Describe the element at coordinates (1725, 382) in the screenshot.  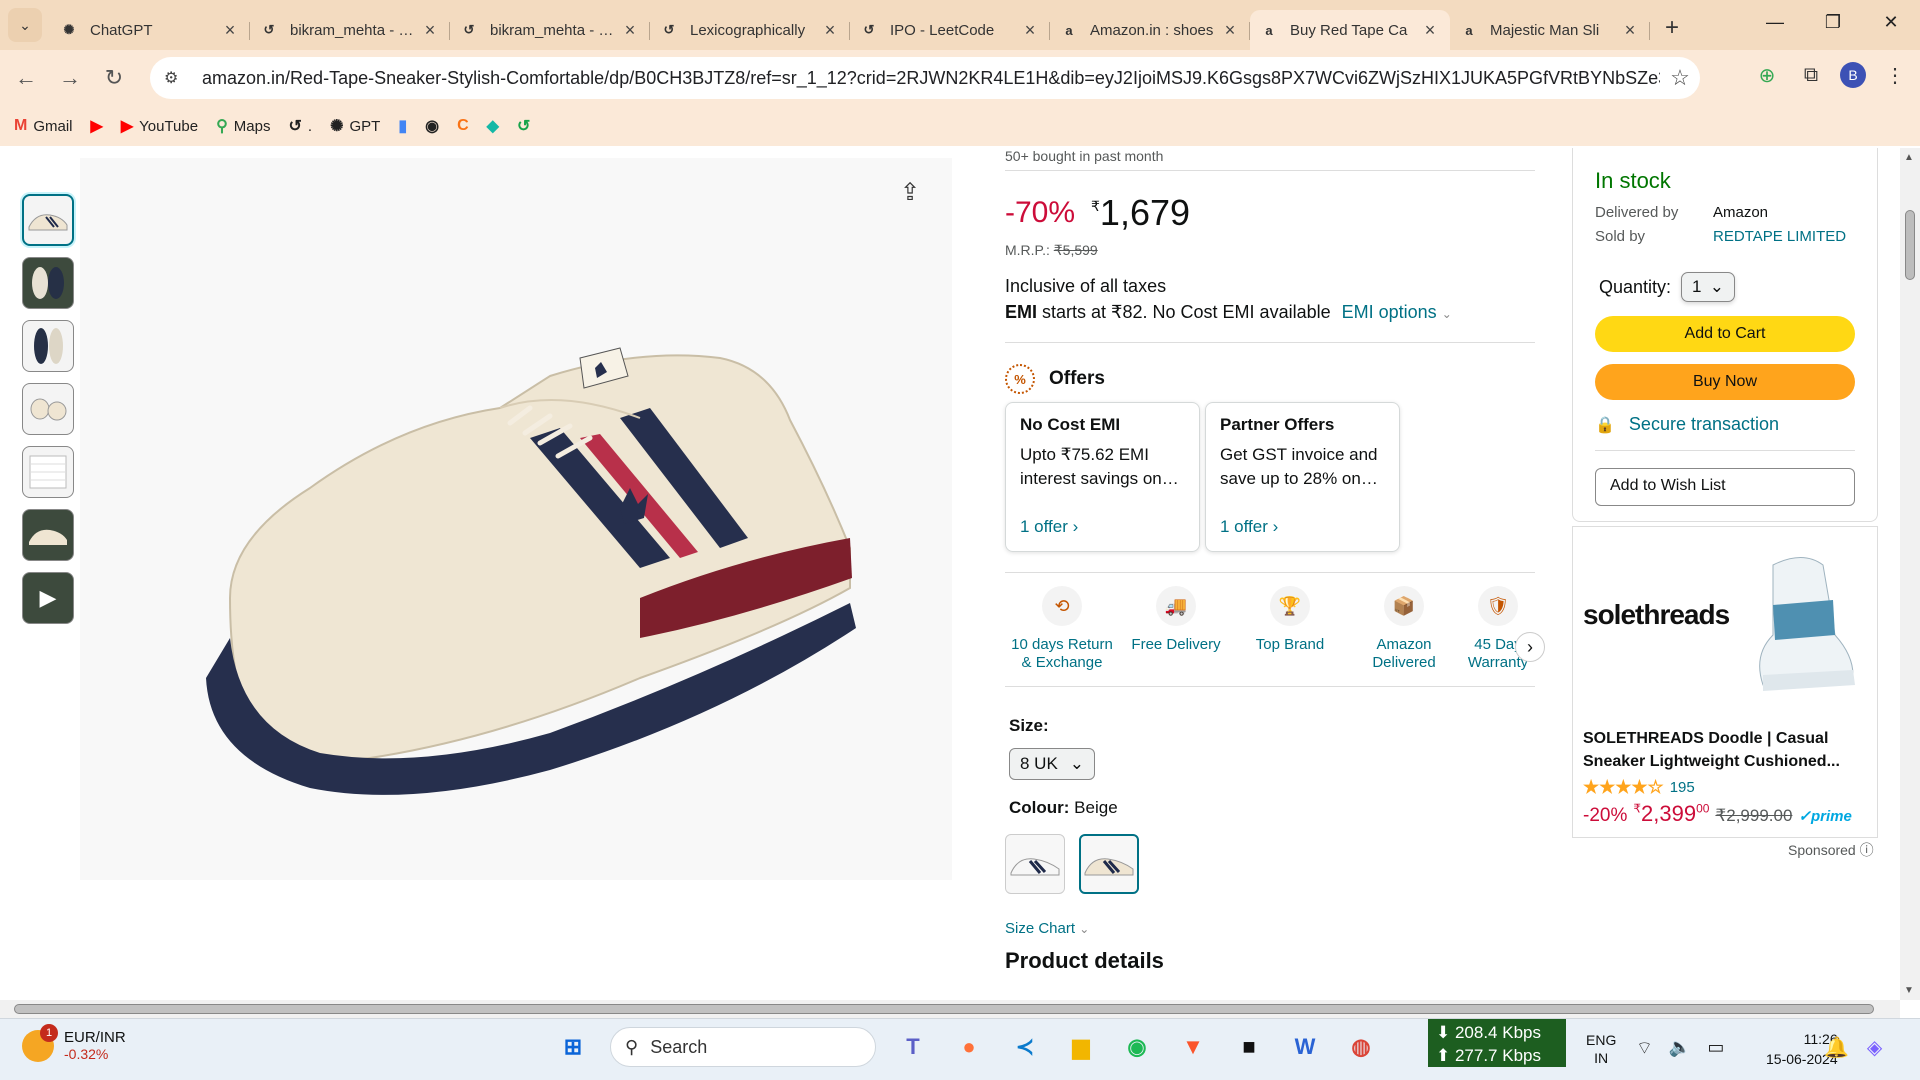
I see `buy-now-button: Buy Now` at that location.